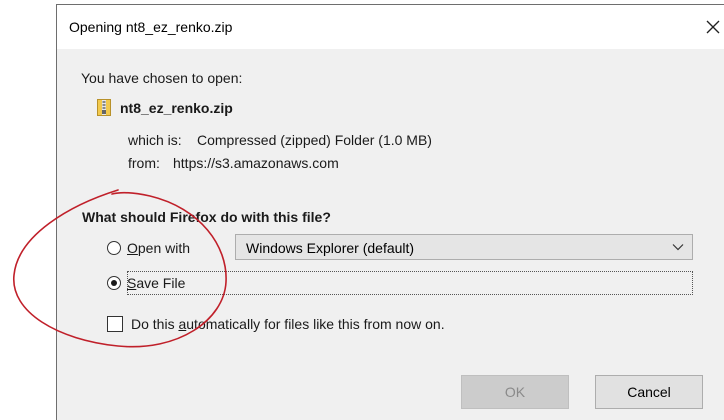 The height and width of the screenshot is (420, 724). What do you see at coordinates (155, 324) in the screenshot?
I see `auto-action-label-pre: Do this` at bounding box center [155, 324].